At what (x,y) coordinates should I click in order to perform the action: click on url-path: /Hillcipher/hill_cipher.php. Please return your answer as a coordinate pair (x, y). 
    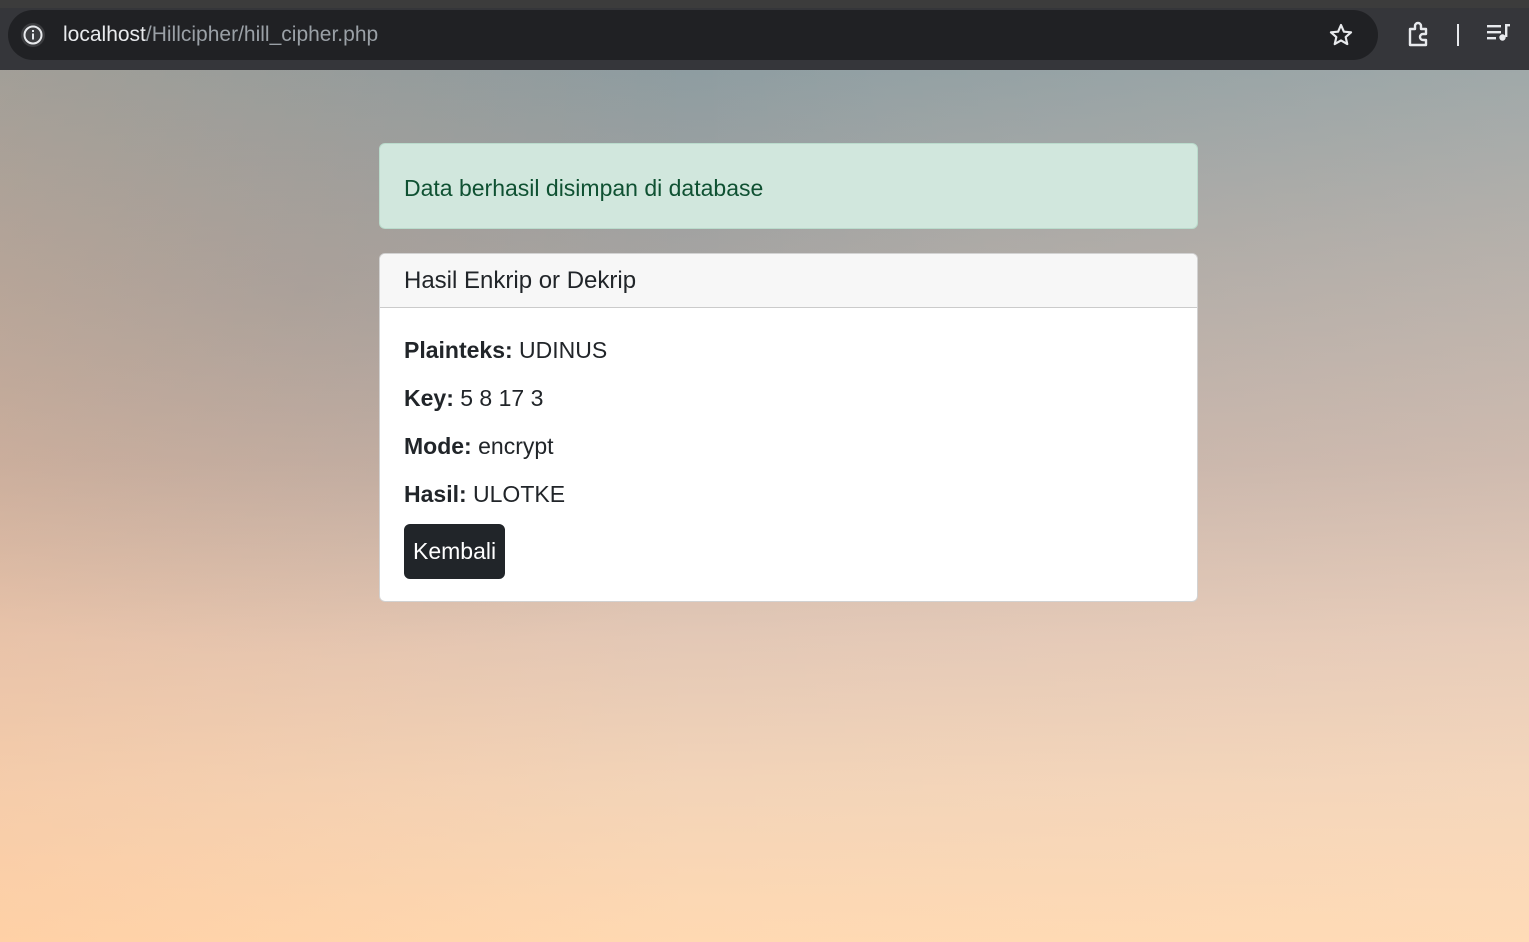
    Looking at the image, I should click on (262, 34).